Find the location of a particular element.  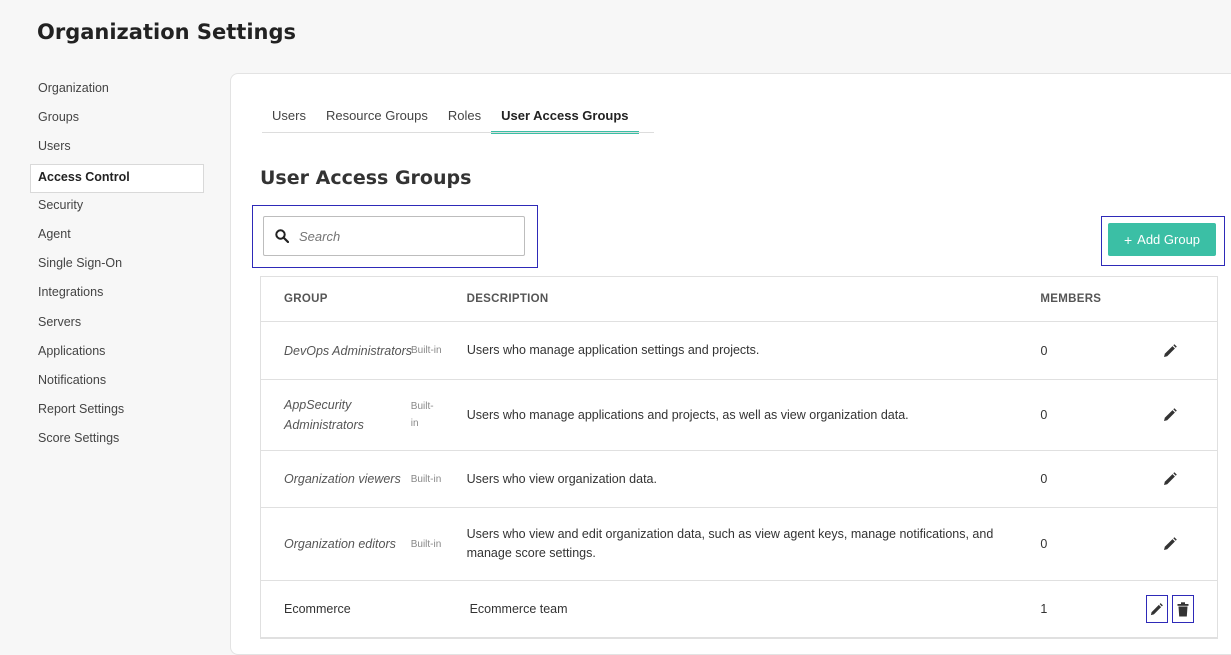

group-description: Ecommerce team is located at coordinates (518, 608).